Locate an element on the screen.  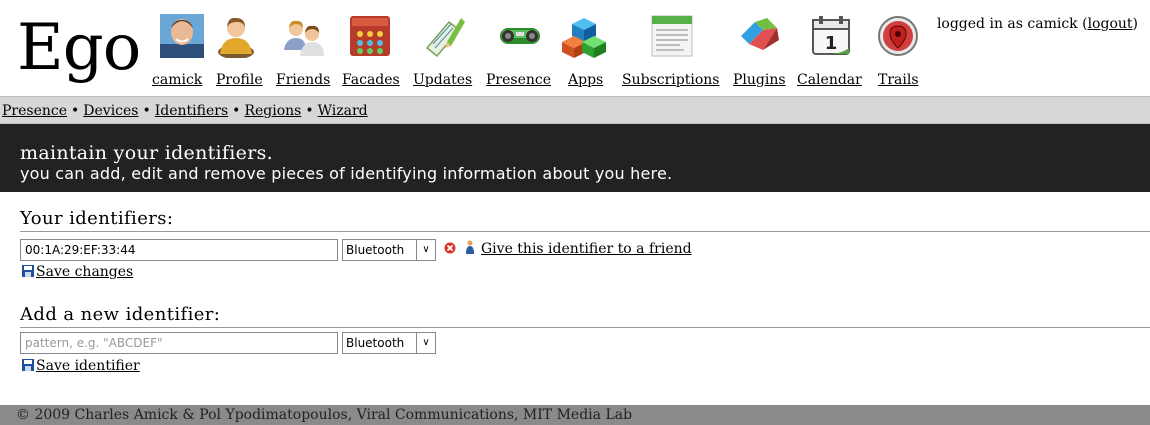
facades-grid-icon is located at coordinates (370, 36).